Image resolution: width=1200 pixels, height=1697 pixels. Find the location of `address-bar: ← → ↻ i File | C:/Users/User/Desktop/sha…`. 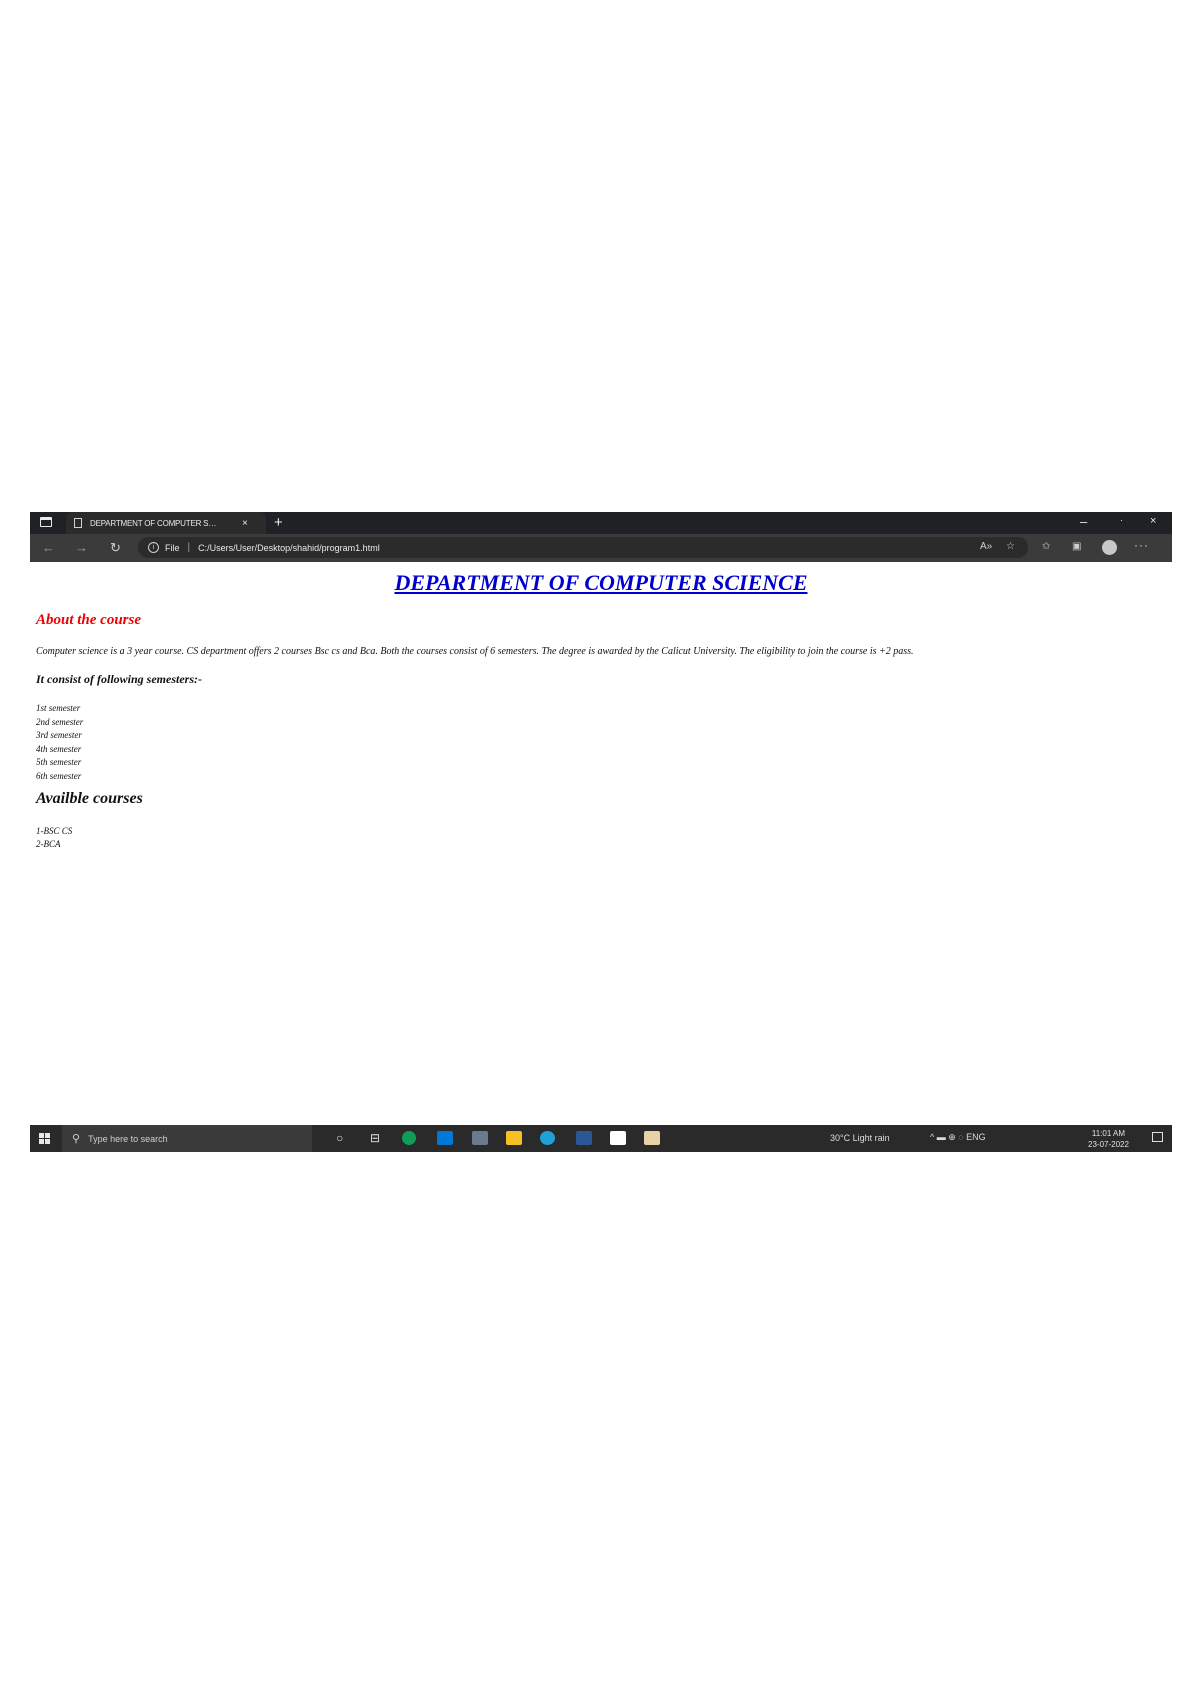

address-bar: ← → ↻ i File | C:/Users/User/Desktop/sha… is located at coordinates (601, 548).